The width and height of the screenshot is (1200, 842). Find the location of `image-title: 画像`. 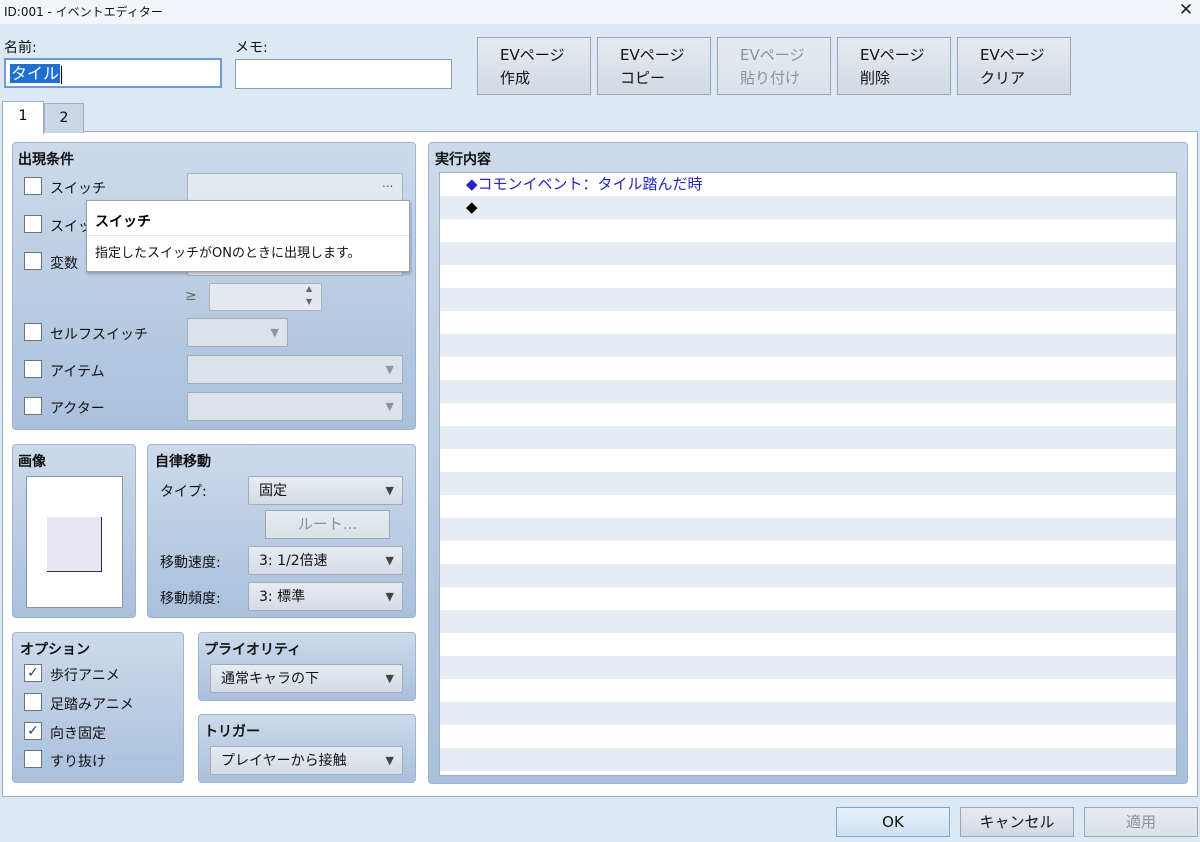

image-title: 画像 is located at coordinates (32, 462).